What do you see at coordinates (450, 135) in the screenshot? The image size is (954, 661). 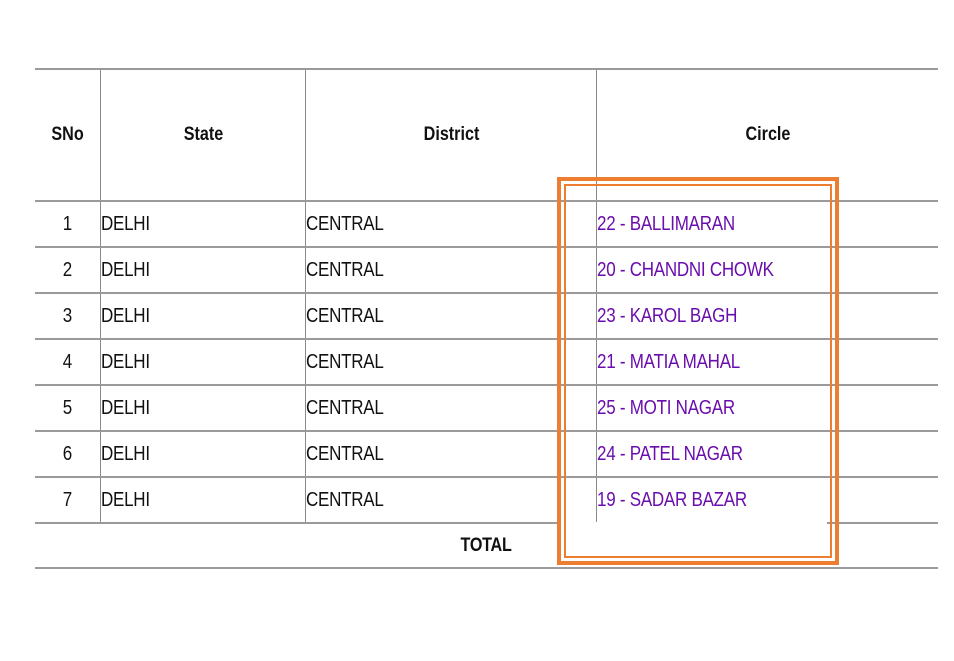 I see `header-district: District` at bounding box center [450, 135].